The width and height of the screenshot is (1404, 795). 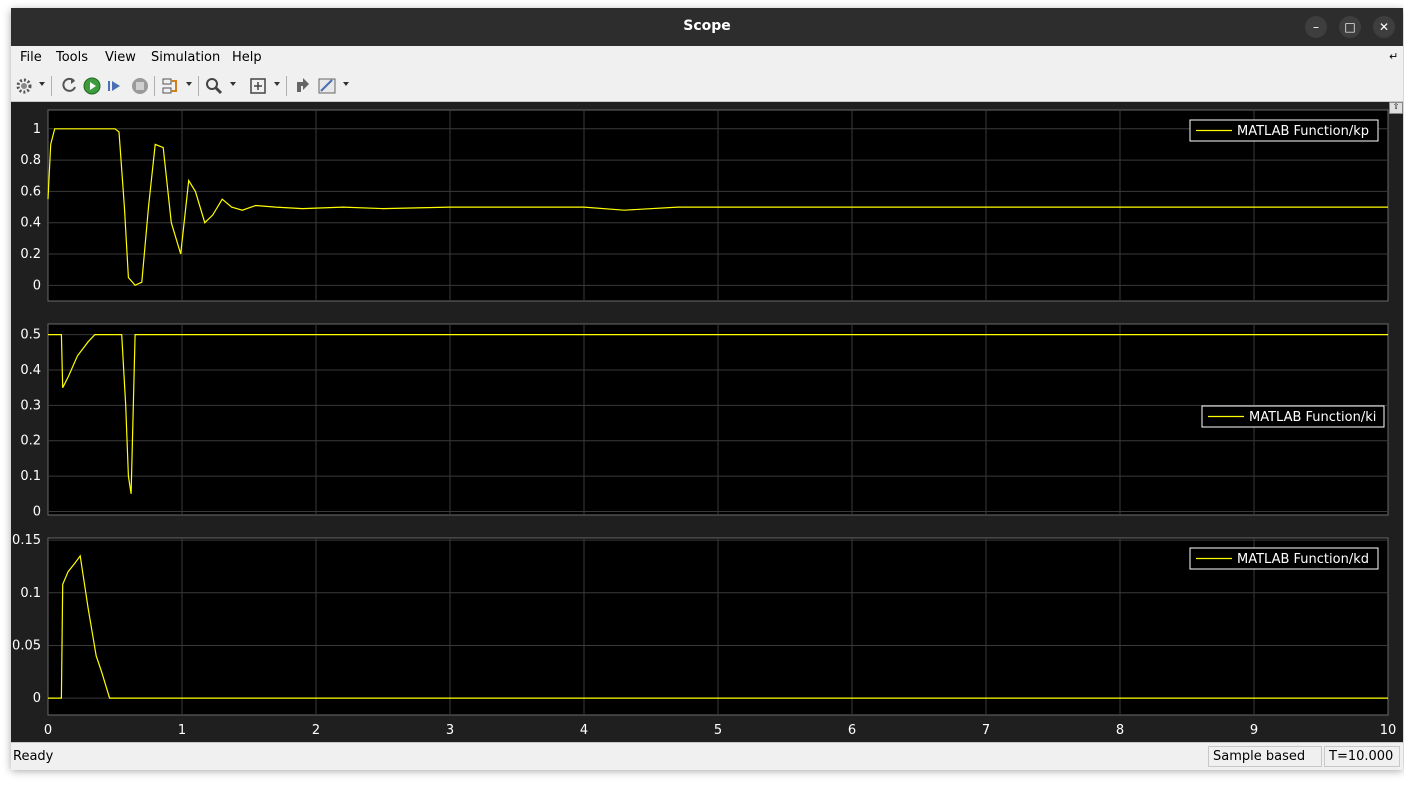 I want to click on expand-icon: ⇧, so click(x=1396, y=108).